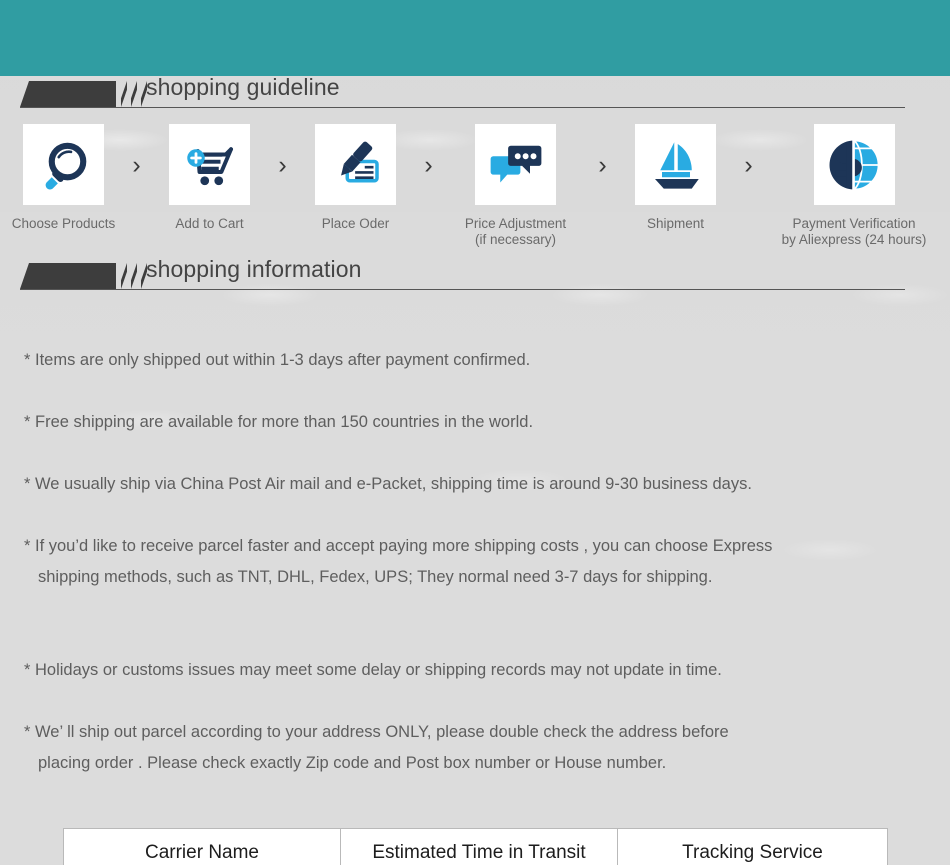  What do you see at coordinates (475, 278) in the screenshot?
I see `shopping-information-header: shopping information` at bounding box center [475, 278].